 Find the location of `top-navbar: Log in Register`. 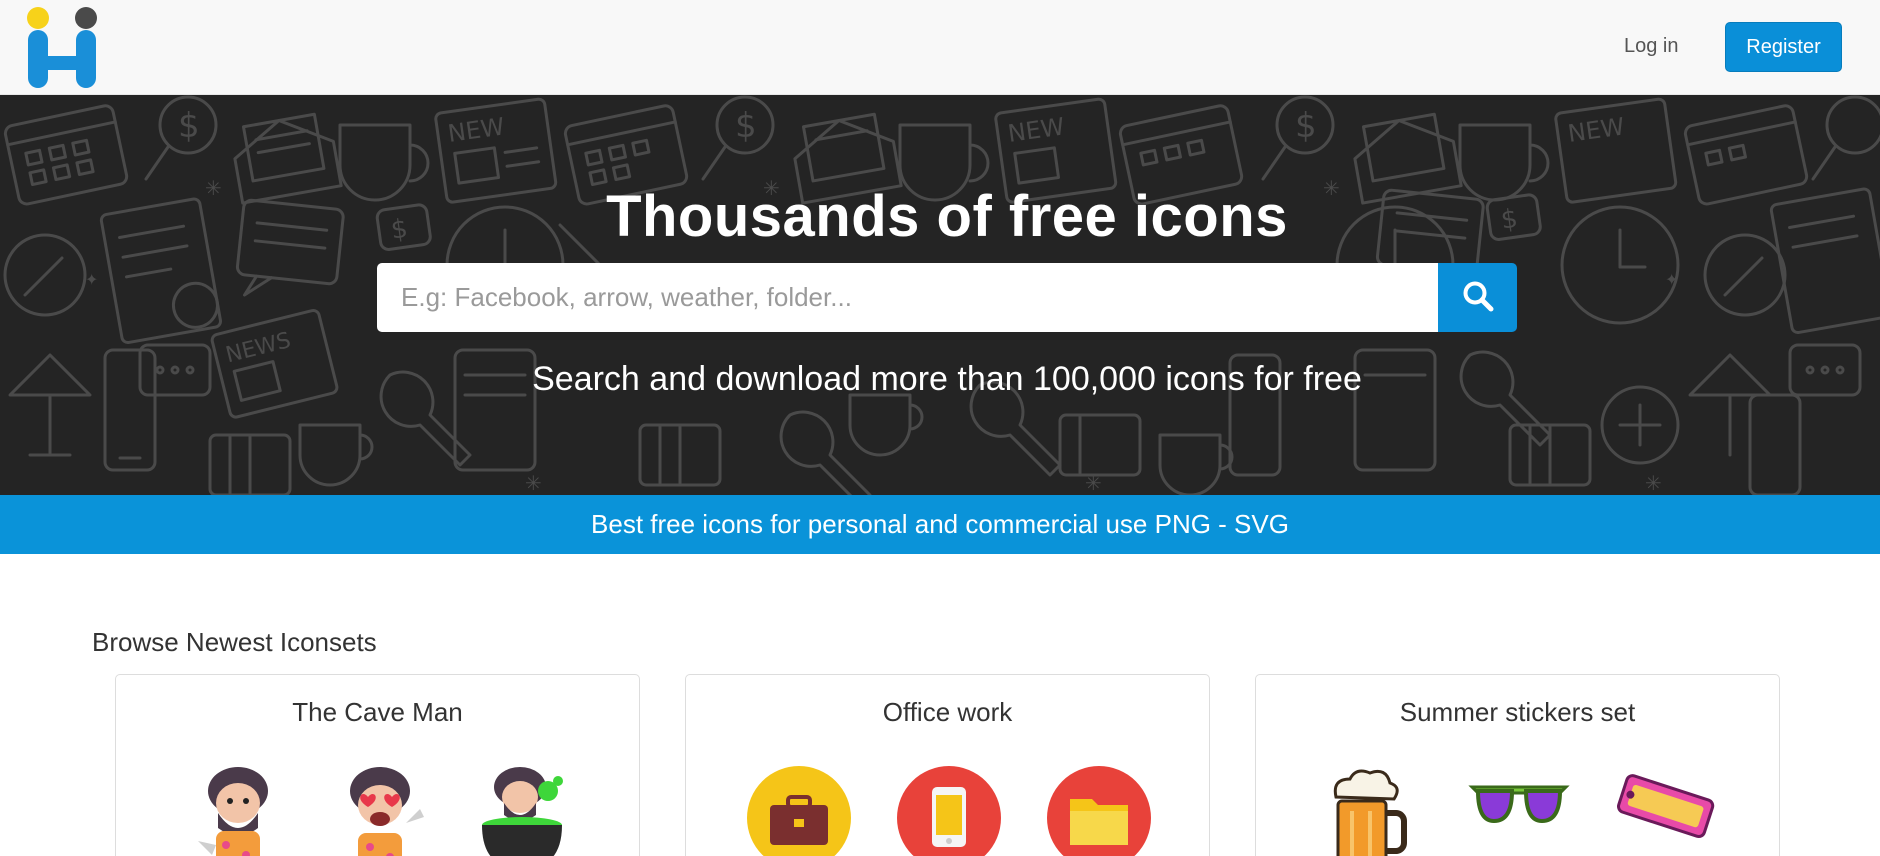

top-navbar: Log in Register is located at coordinates (940, 47).